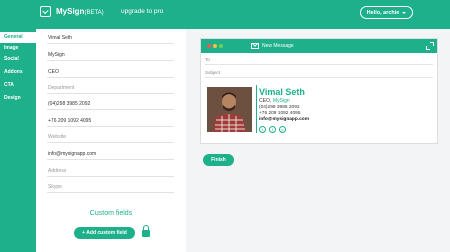 This screenshot has height=252, width=450. I want to click on signature-phone: (04)298 3985 2092, so click(279, 107).